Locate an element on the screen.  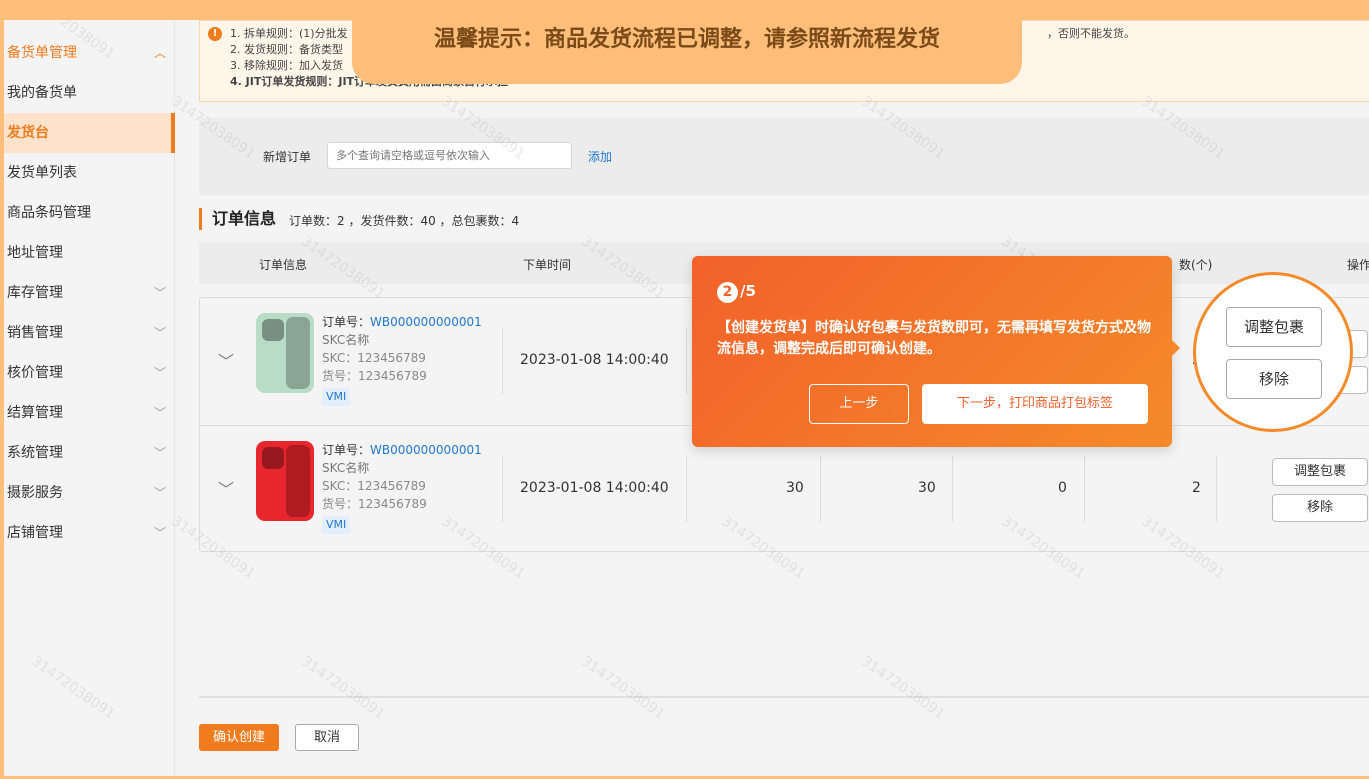
chevron-up-icon: ︿ is located at coordinates (159, 53).